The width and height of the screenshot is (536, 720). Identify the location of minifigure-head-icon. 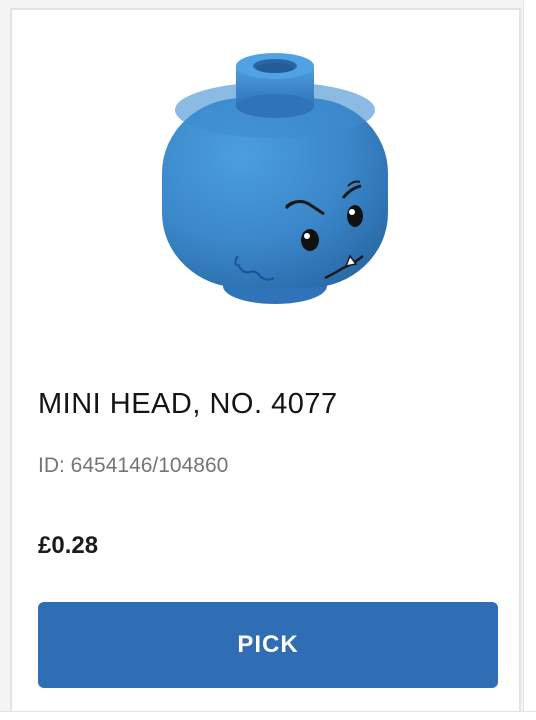
(275, 178).